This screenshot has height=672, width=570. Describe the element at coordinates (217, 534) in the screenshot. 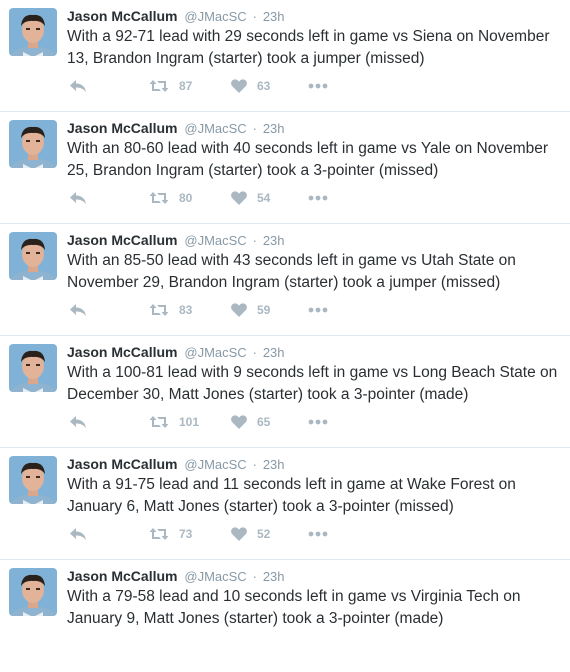

I see `tweet-actions: 73 52` at that location.